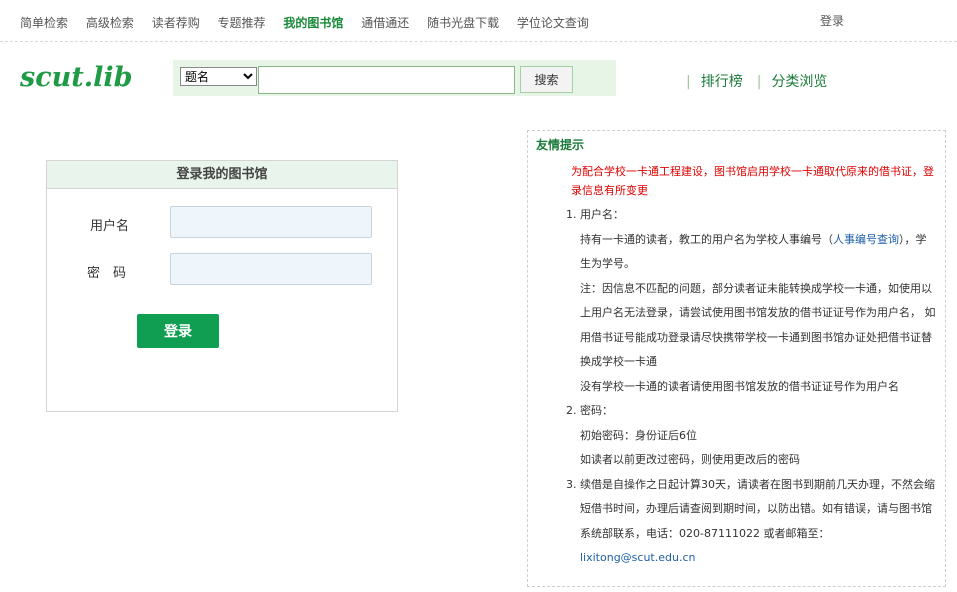 The height and width of the screenshot is (592, 957). Describe the element at coordinates (706, 239) in the screenshot. I see `tips-text: 持有一卡通的读者，教工的用户名为学校人事编号（` at that location.